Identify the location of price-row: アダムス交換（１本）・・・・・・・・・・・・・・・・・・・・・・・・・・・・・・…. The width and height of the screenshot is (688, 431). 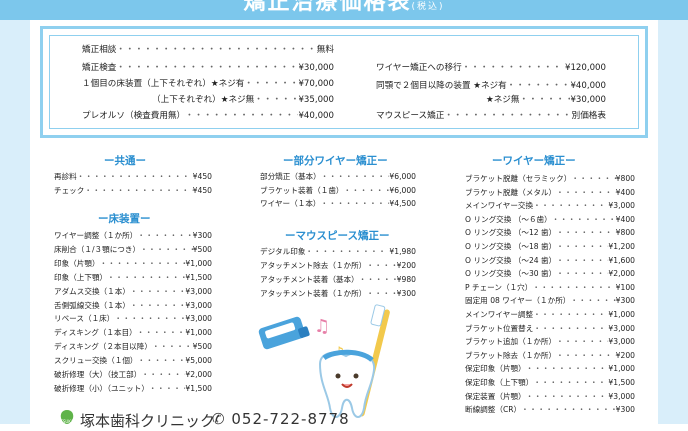
(133, 292).